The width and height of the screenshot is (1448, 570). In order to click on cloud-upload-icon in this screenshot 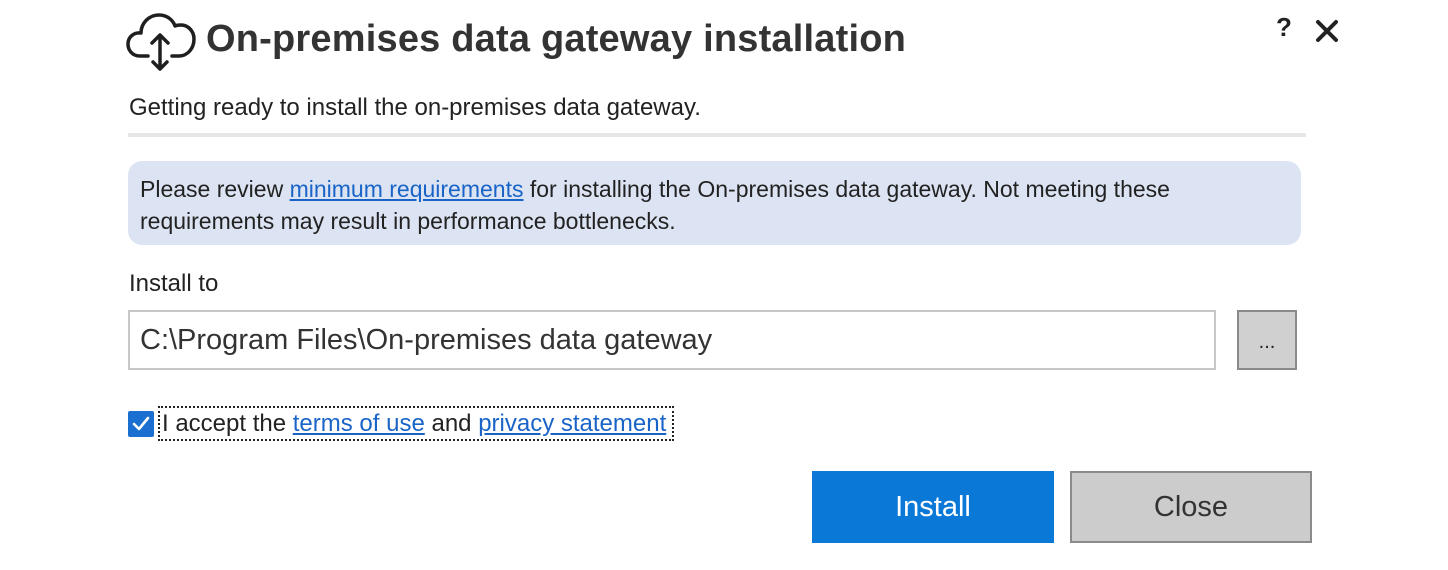, I will do `click(161, 42)`.